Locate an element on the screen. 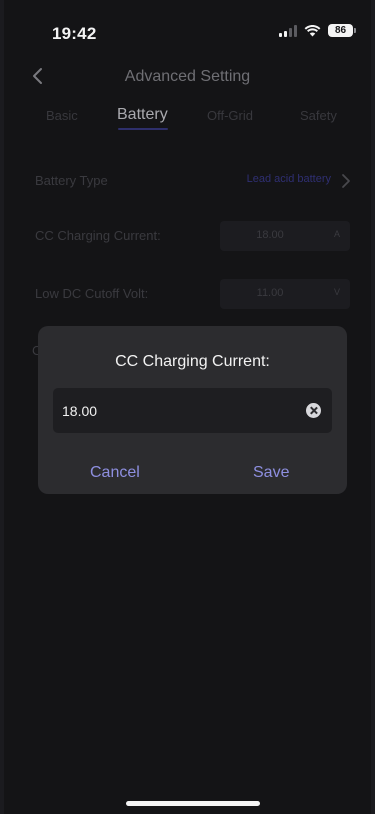 The height and width of the screenshot is (814, 375). tab-basic: Basic is located at coordinates (62, 115).